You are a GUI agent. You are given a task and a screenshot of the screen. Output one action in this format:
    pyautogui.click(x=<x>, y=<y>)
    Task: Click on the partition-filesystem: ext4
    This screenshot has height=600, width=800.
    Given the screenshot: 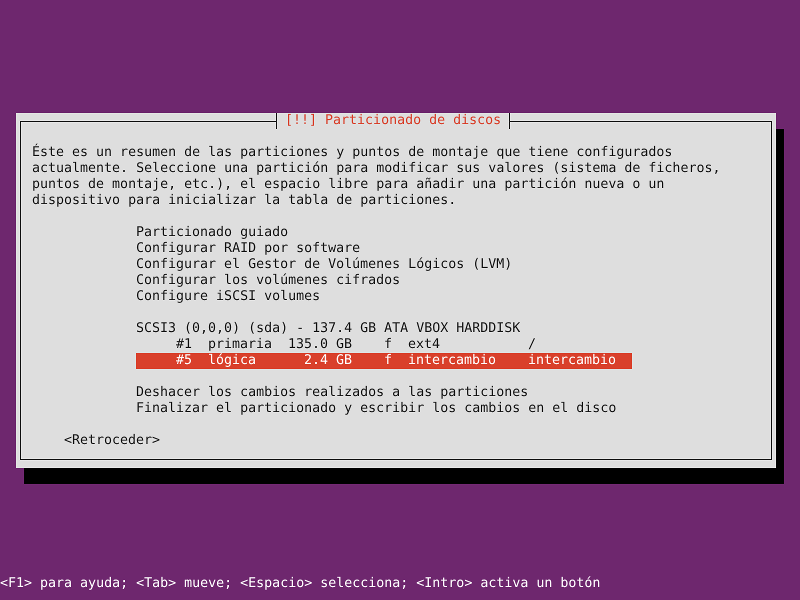 What is the action you would take?
    pyautogui.click(x=425, y=345)
    